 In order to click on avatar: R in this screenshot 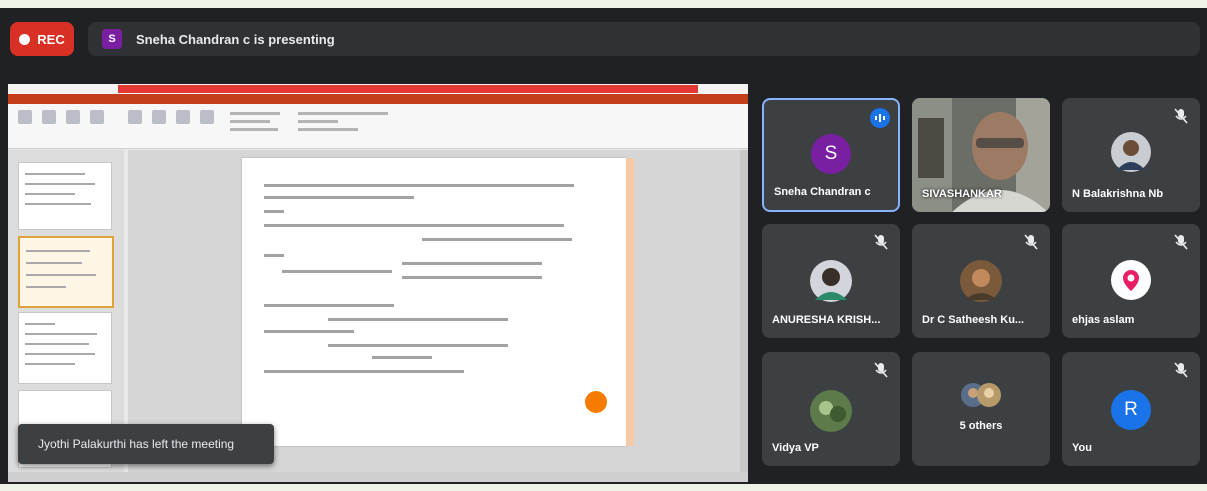, I will do `click(1131, 410)`.